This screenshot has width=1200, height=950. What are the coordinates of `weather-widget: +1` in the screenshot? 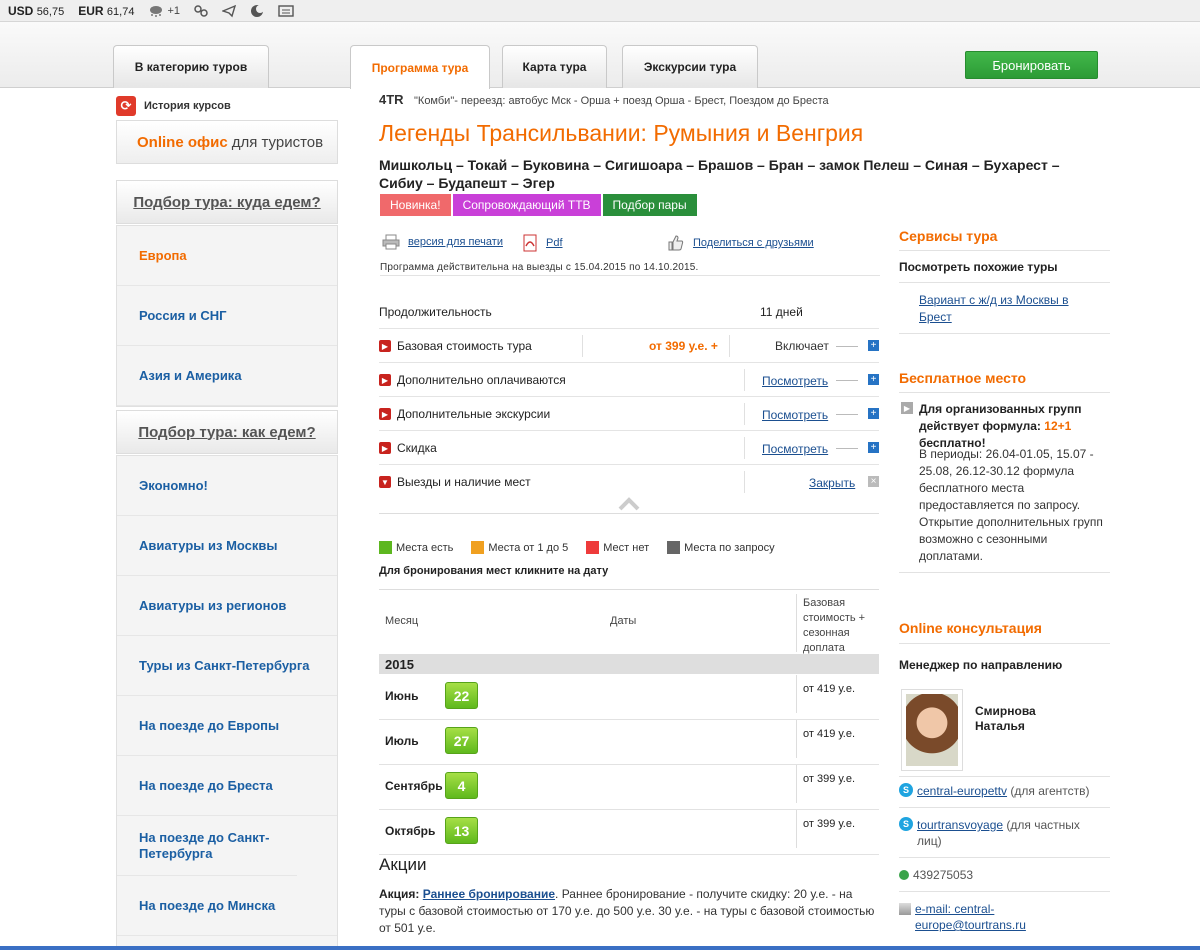 It's located at (164, 11).